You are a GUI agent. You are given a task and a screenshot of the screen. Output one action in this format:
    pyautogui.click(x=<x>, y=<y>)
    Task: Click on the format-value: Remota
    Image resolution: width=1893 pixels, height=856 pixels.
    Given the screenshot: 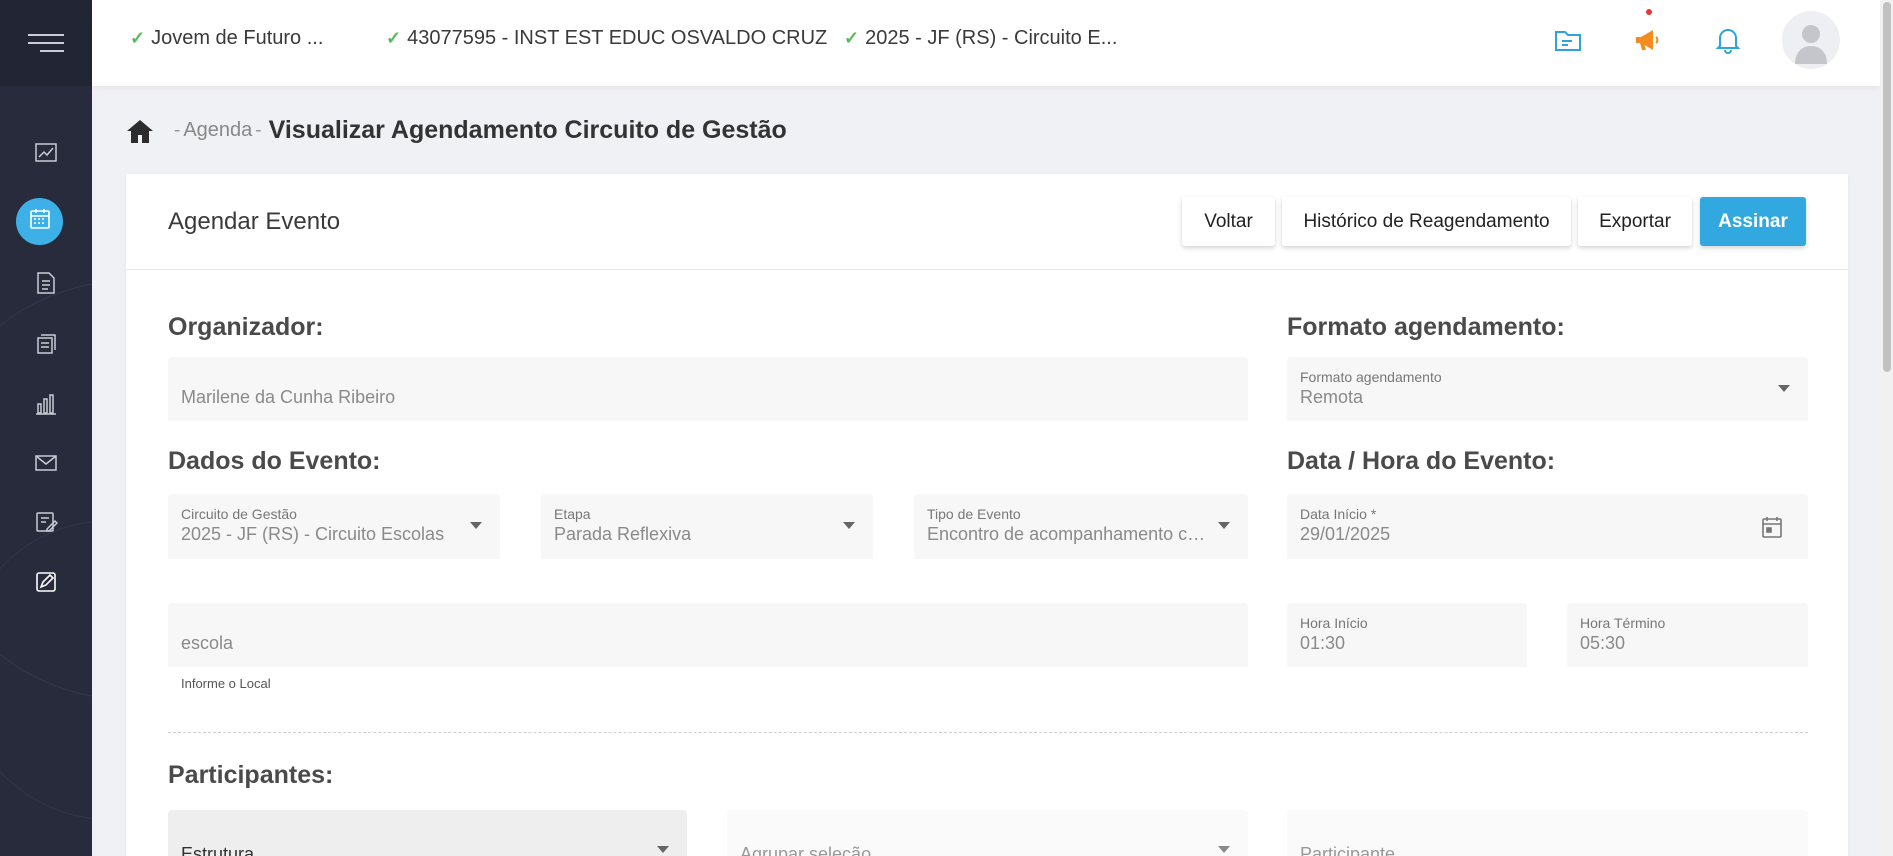 What is the action you would take?
    pyautogui.click(x=1332, y=397)
    